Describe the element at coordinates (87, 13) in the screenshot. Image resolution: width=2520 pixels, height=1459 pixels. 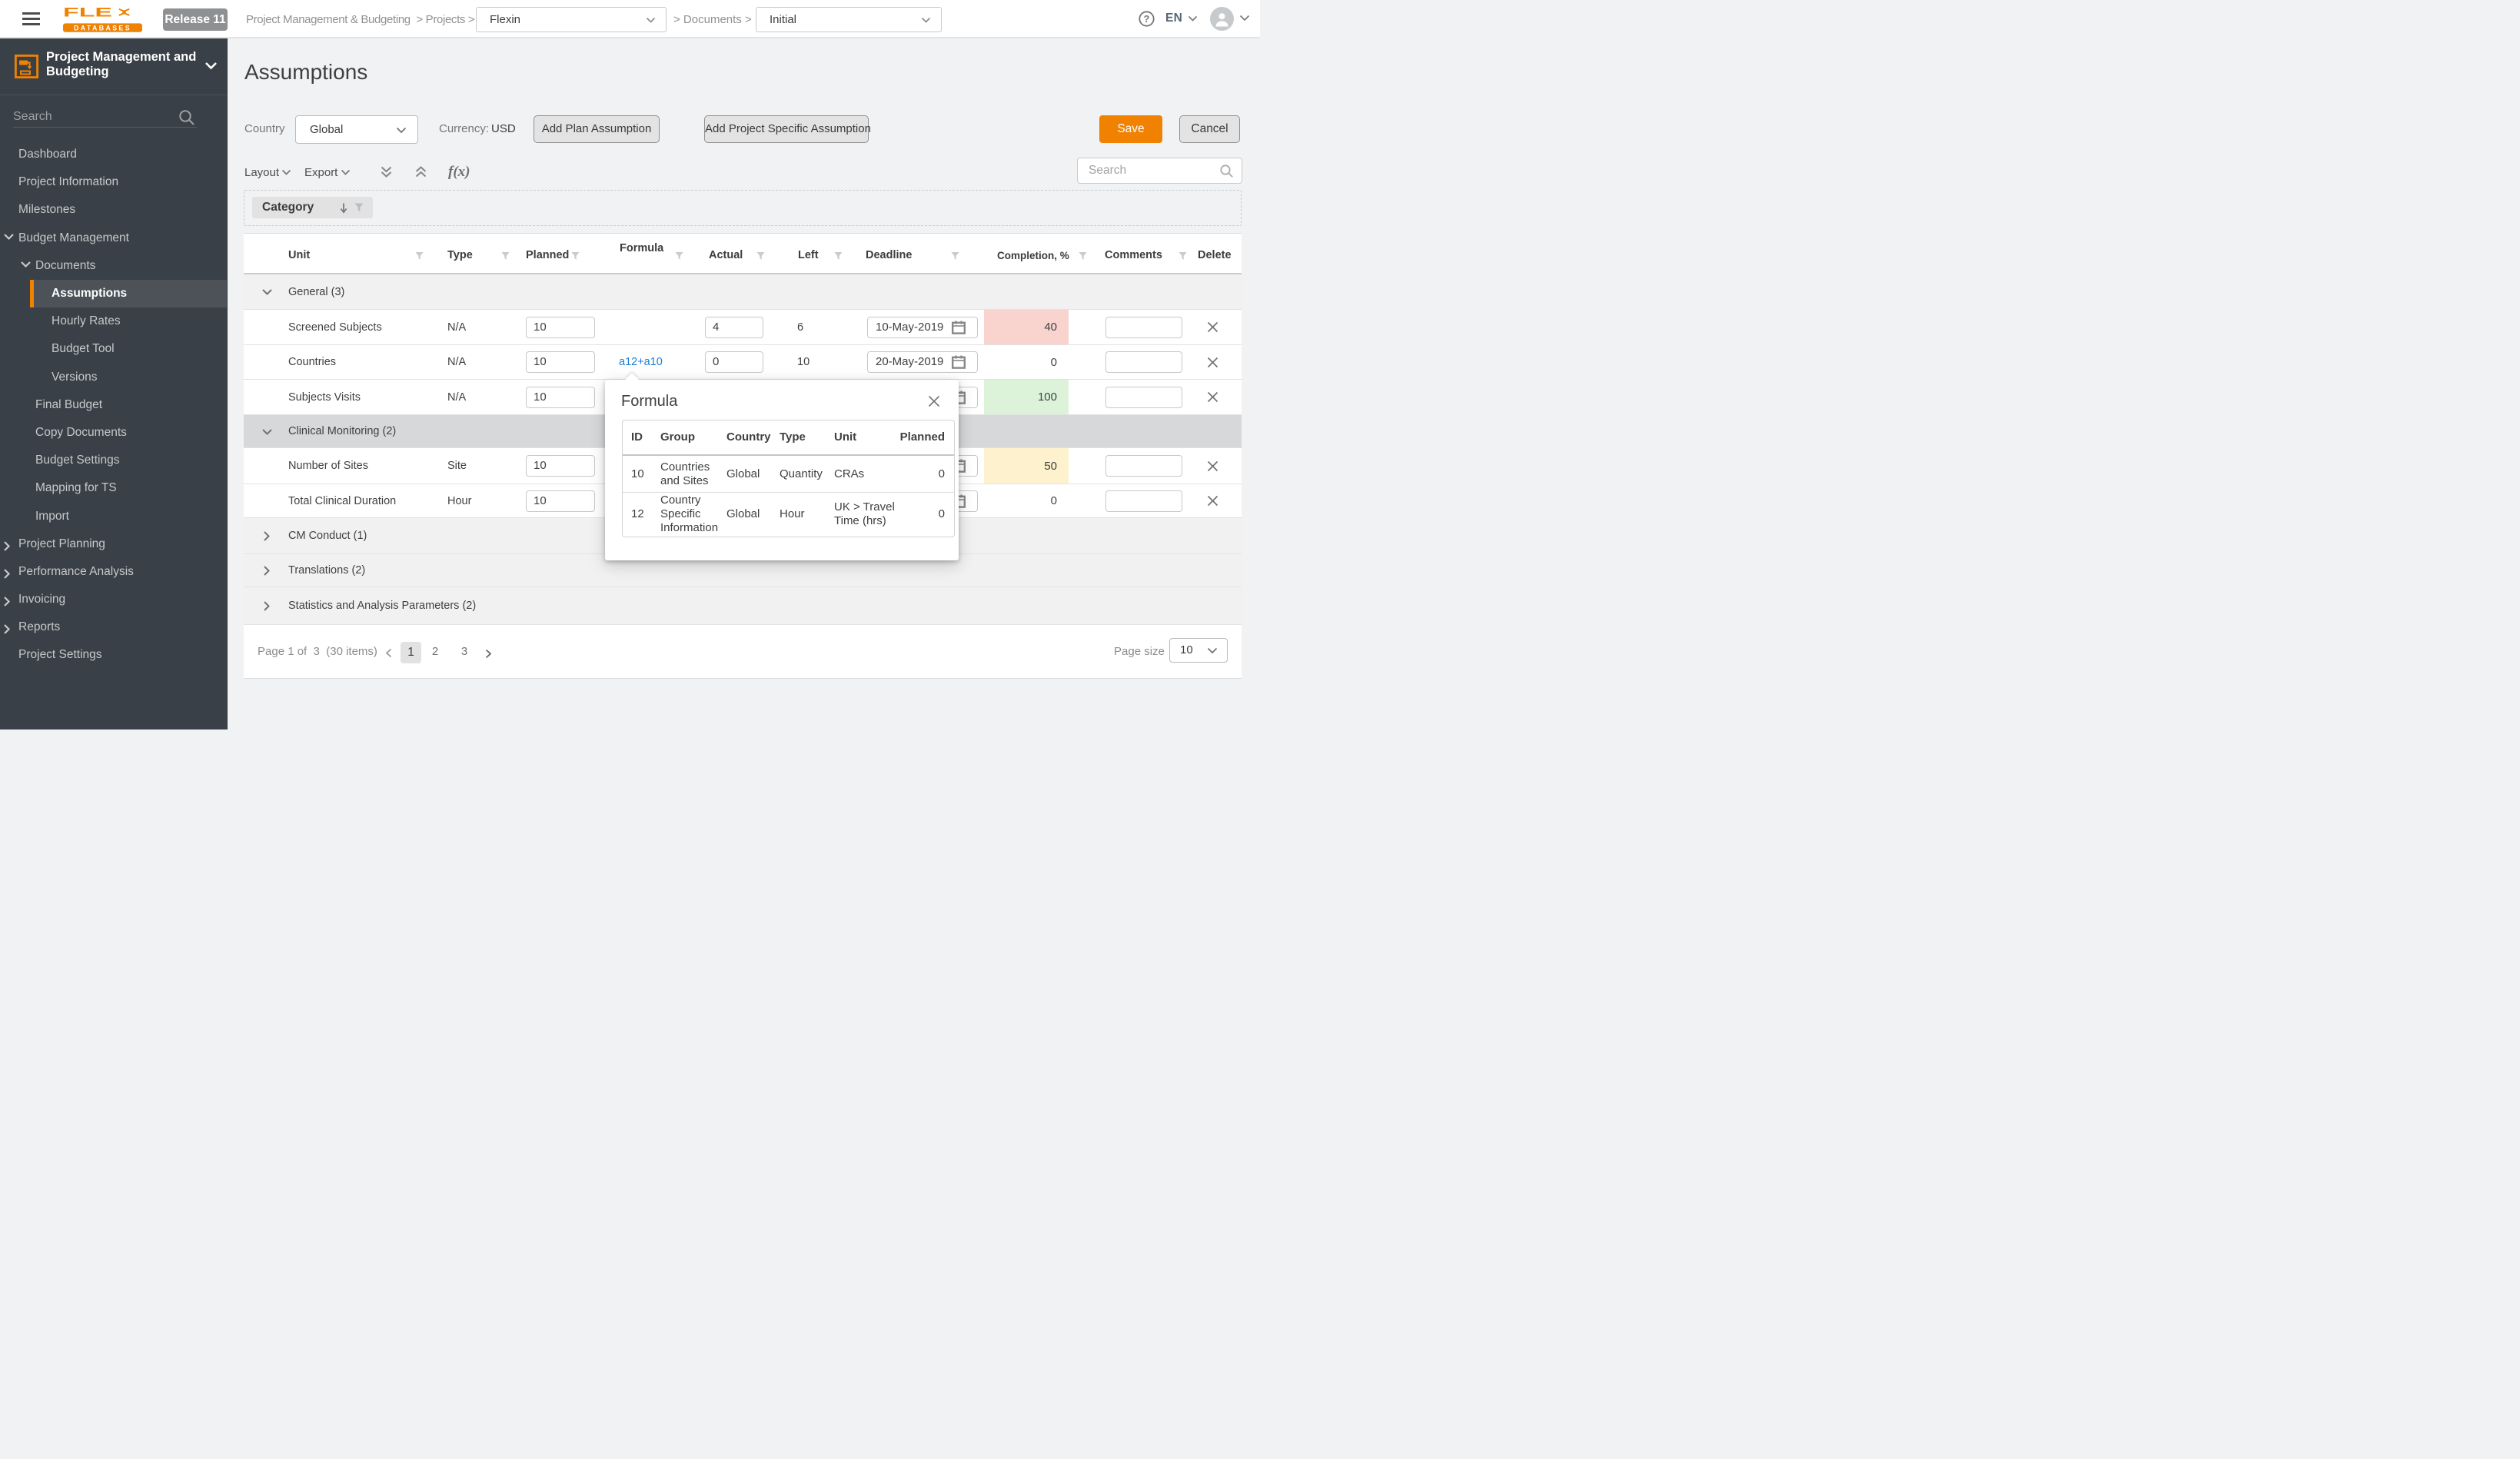
I see `svg-text: FLE` at that location.